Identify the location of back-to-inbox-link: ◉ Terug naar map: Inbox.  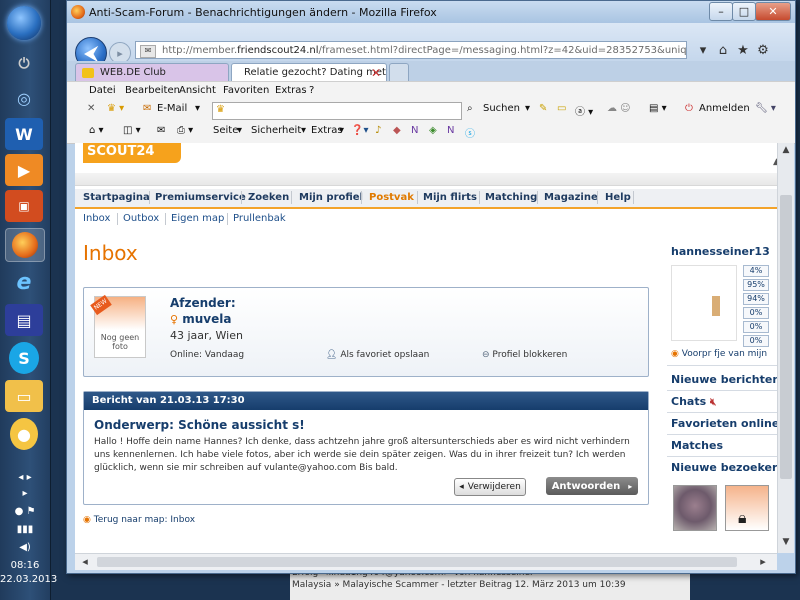
(139, 520).